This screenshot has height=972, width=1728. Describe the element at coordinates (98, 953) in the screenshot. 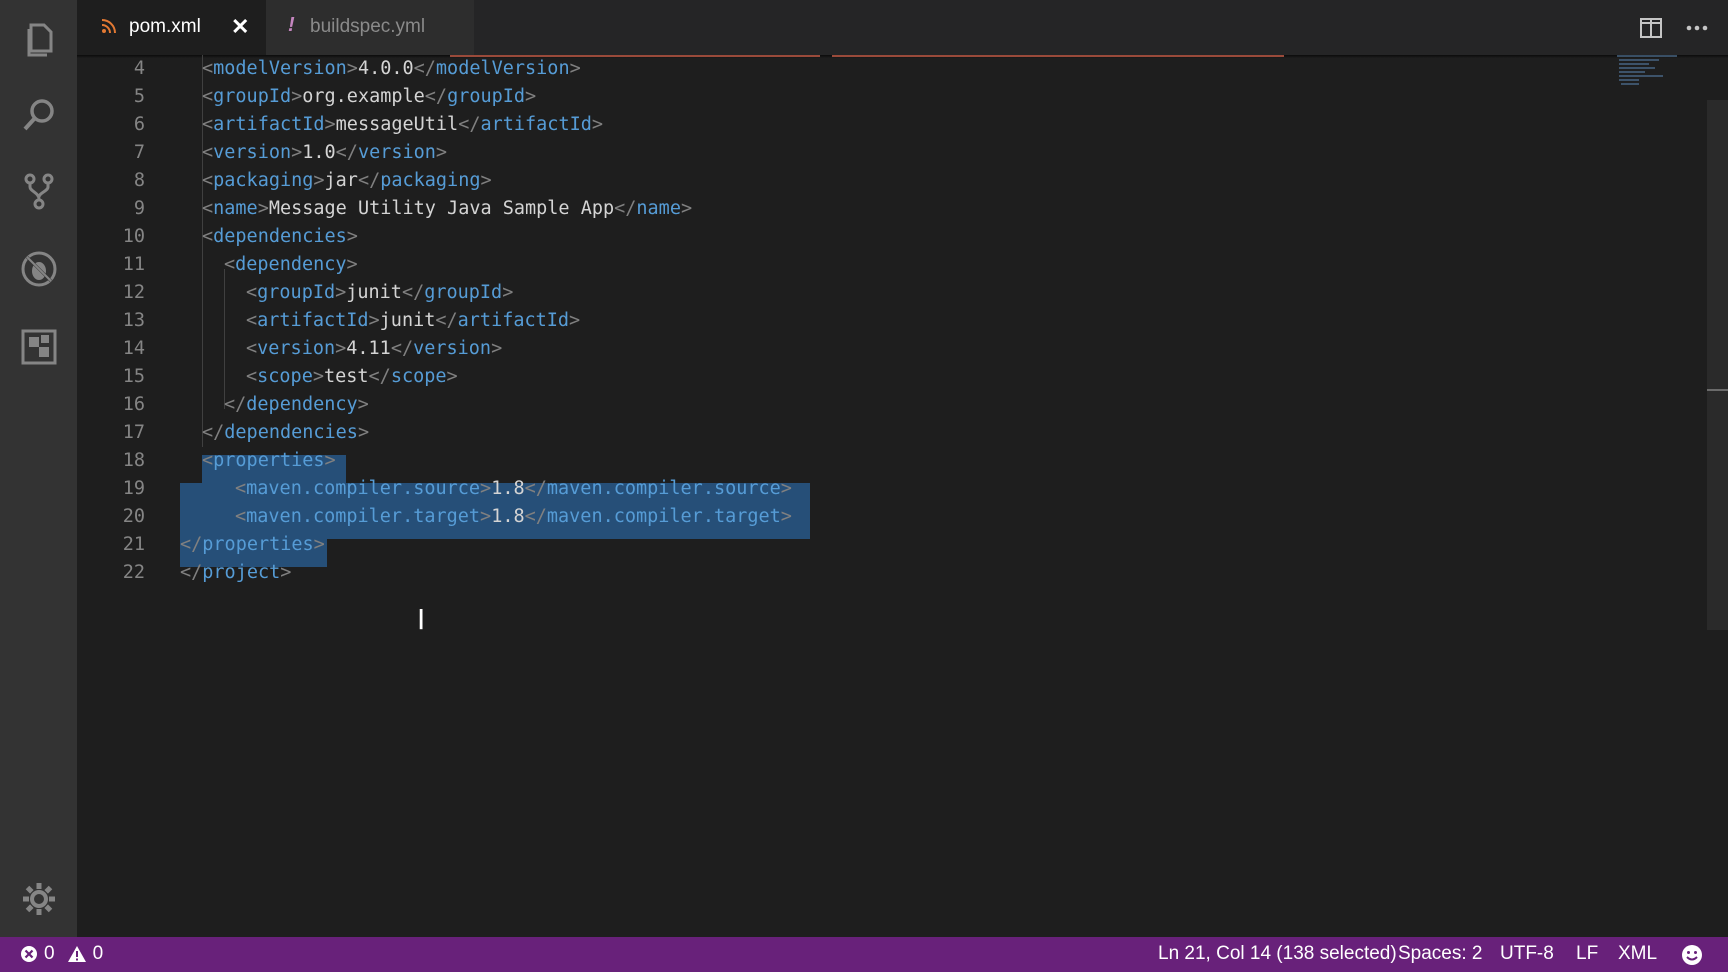

I see `warning-count: 0` at that location.